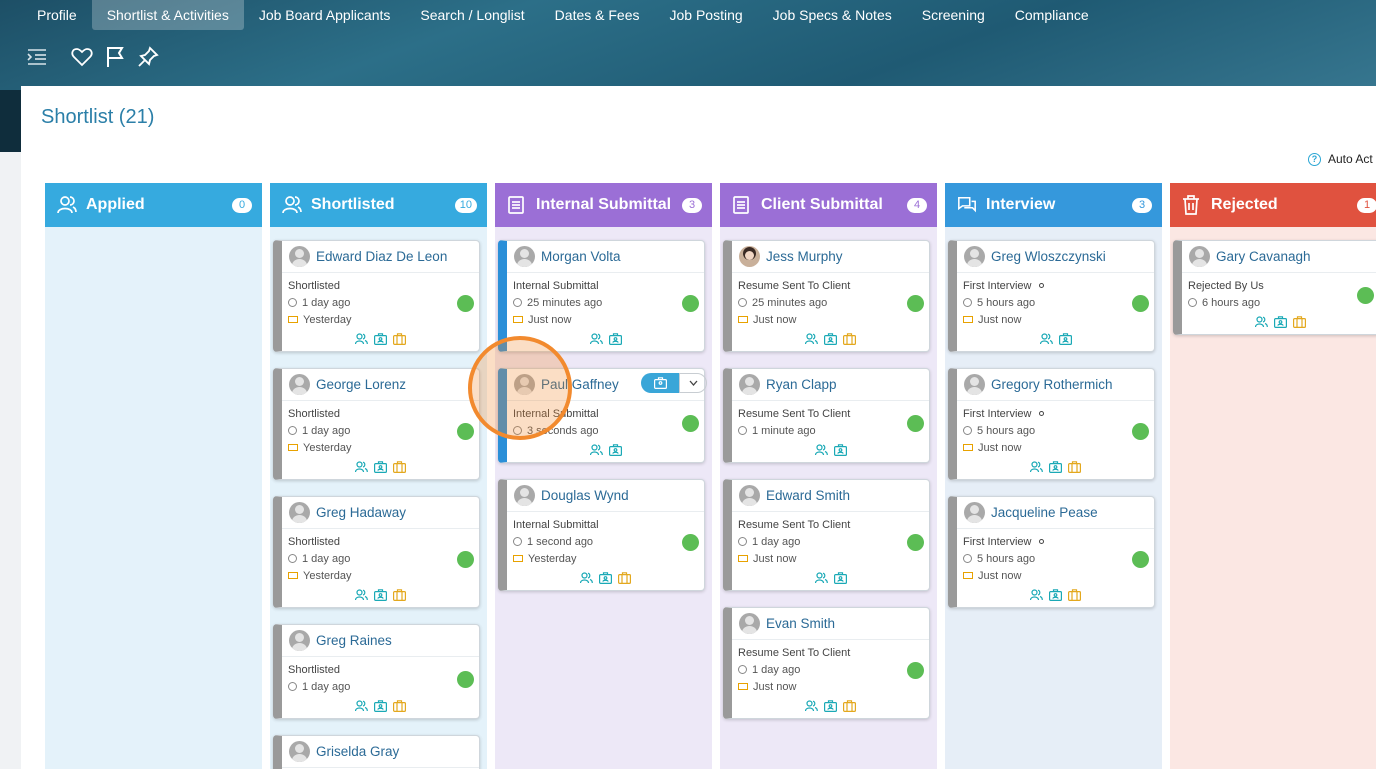 This screenshot has height=769, width=1376. I want to click on card-body: First Interview 5 hours ago Just now, so click(1055, 301).